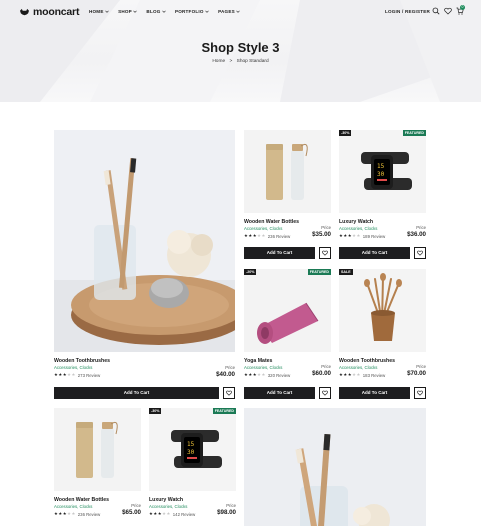 The image size is (481, 526). Describe the element at coordinates (164, 11) in the screenshot. I see `chevron-down-icon` at that location.